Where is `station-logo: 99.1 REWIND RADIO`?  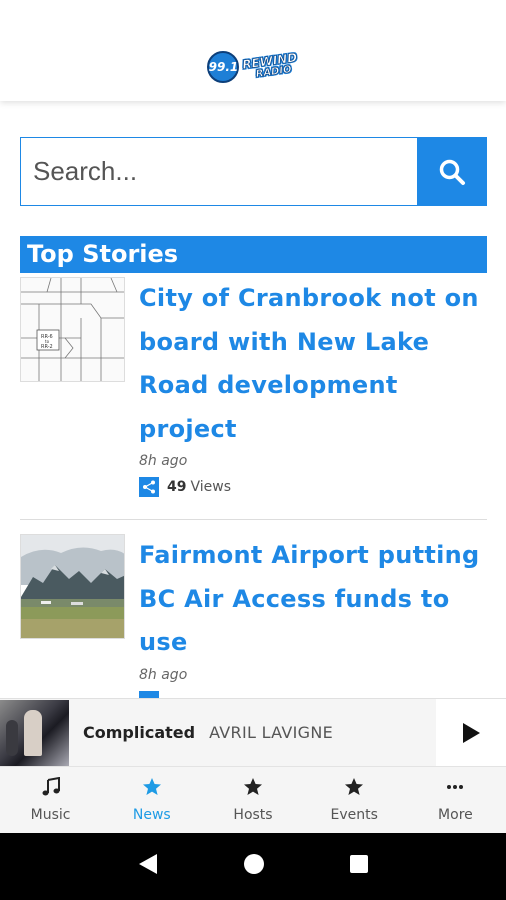 station-logo: 99.1 REWIND RADIO is located at coordinates (253, 66).